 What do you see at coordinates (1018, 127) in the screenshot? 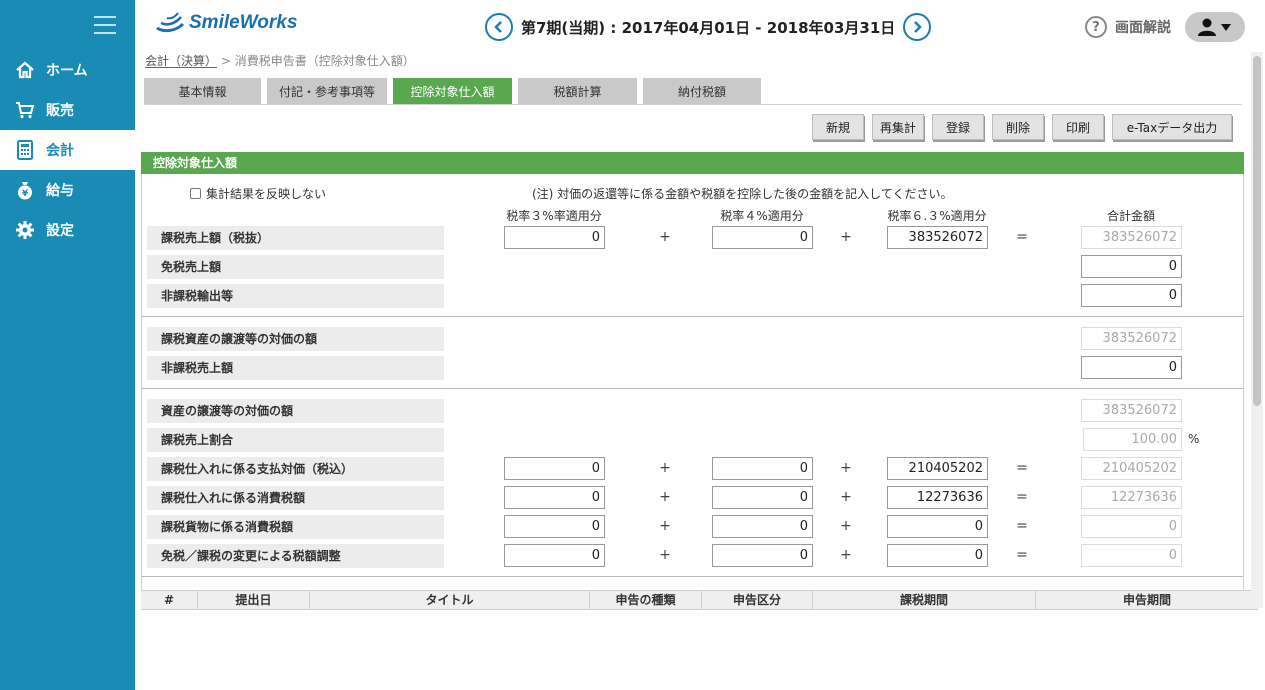
I see `delete-button: 削除` at bounding box center [1018, 127].